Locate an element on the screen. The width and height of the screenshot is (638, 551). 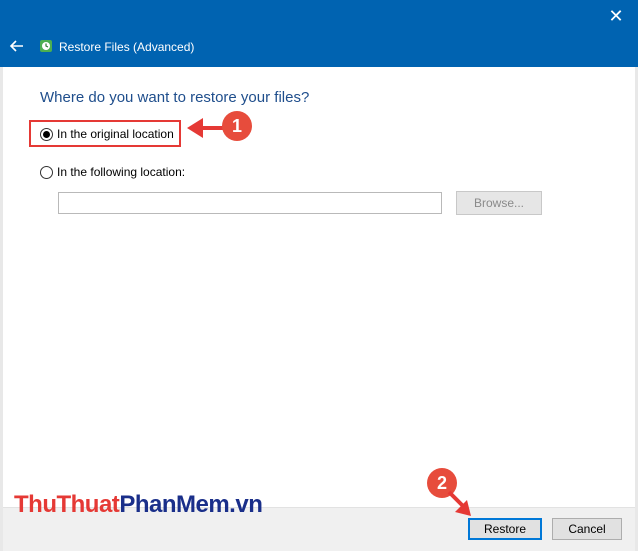
annotation-badge-1: 1 is located at coordinates (237, 126).